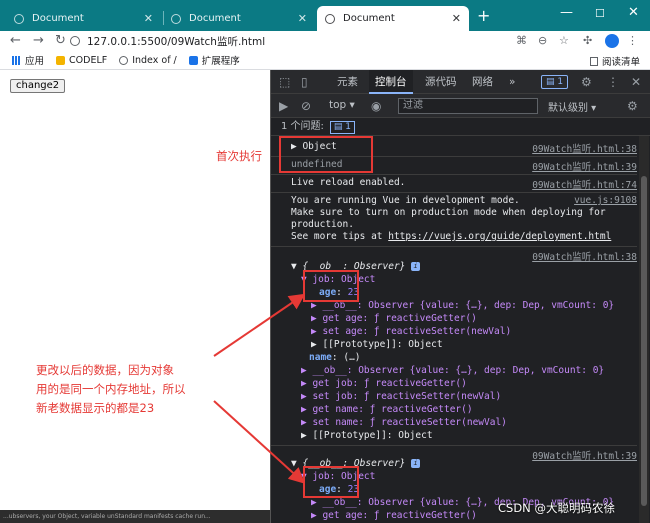 The height and width of the screenshot is (523, 650). I want to click on browser-tab-1: Document ✕, so click(83, 18).